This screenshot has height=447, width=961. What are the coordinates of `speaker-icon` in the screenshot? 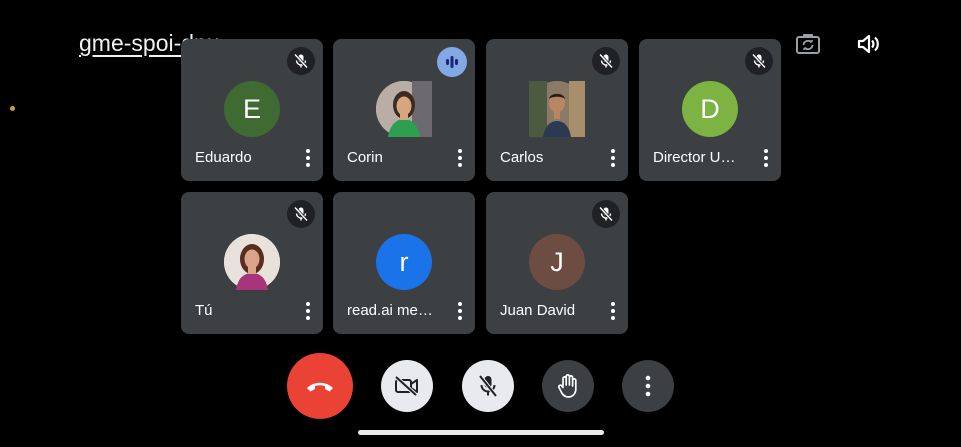 It's located at (869, 44).